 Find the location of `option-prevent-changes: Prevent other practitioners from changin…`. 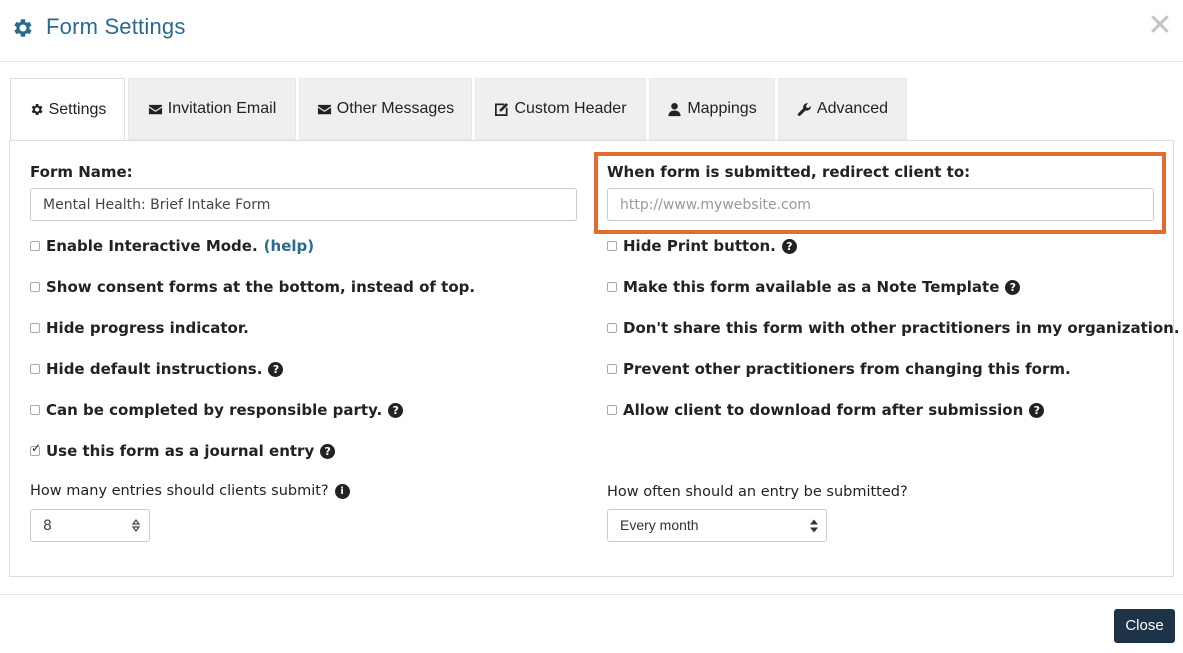

option-prevent-changes: Prevent other practitioners from changin… is located at coordinates (839, 369).